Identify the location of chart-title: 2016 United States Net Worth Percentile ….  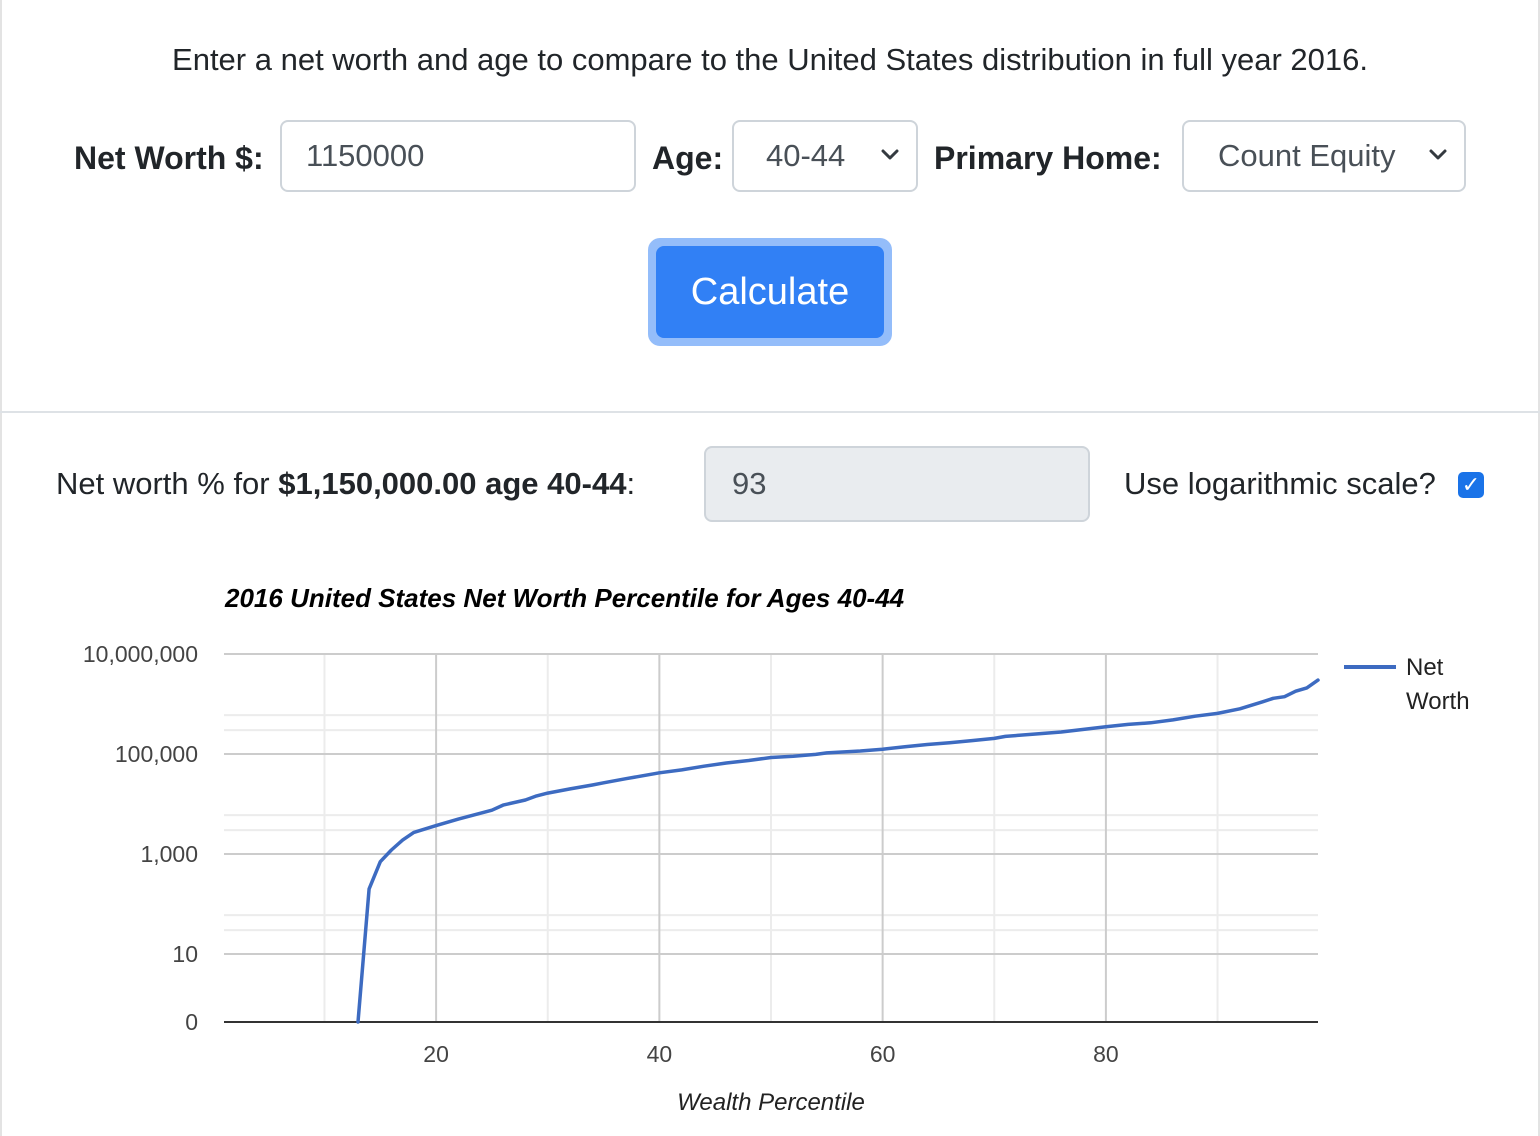
(564, 598).